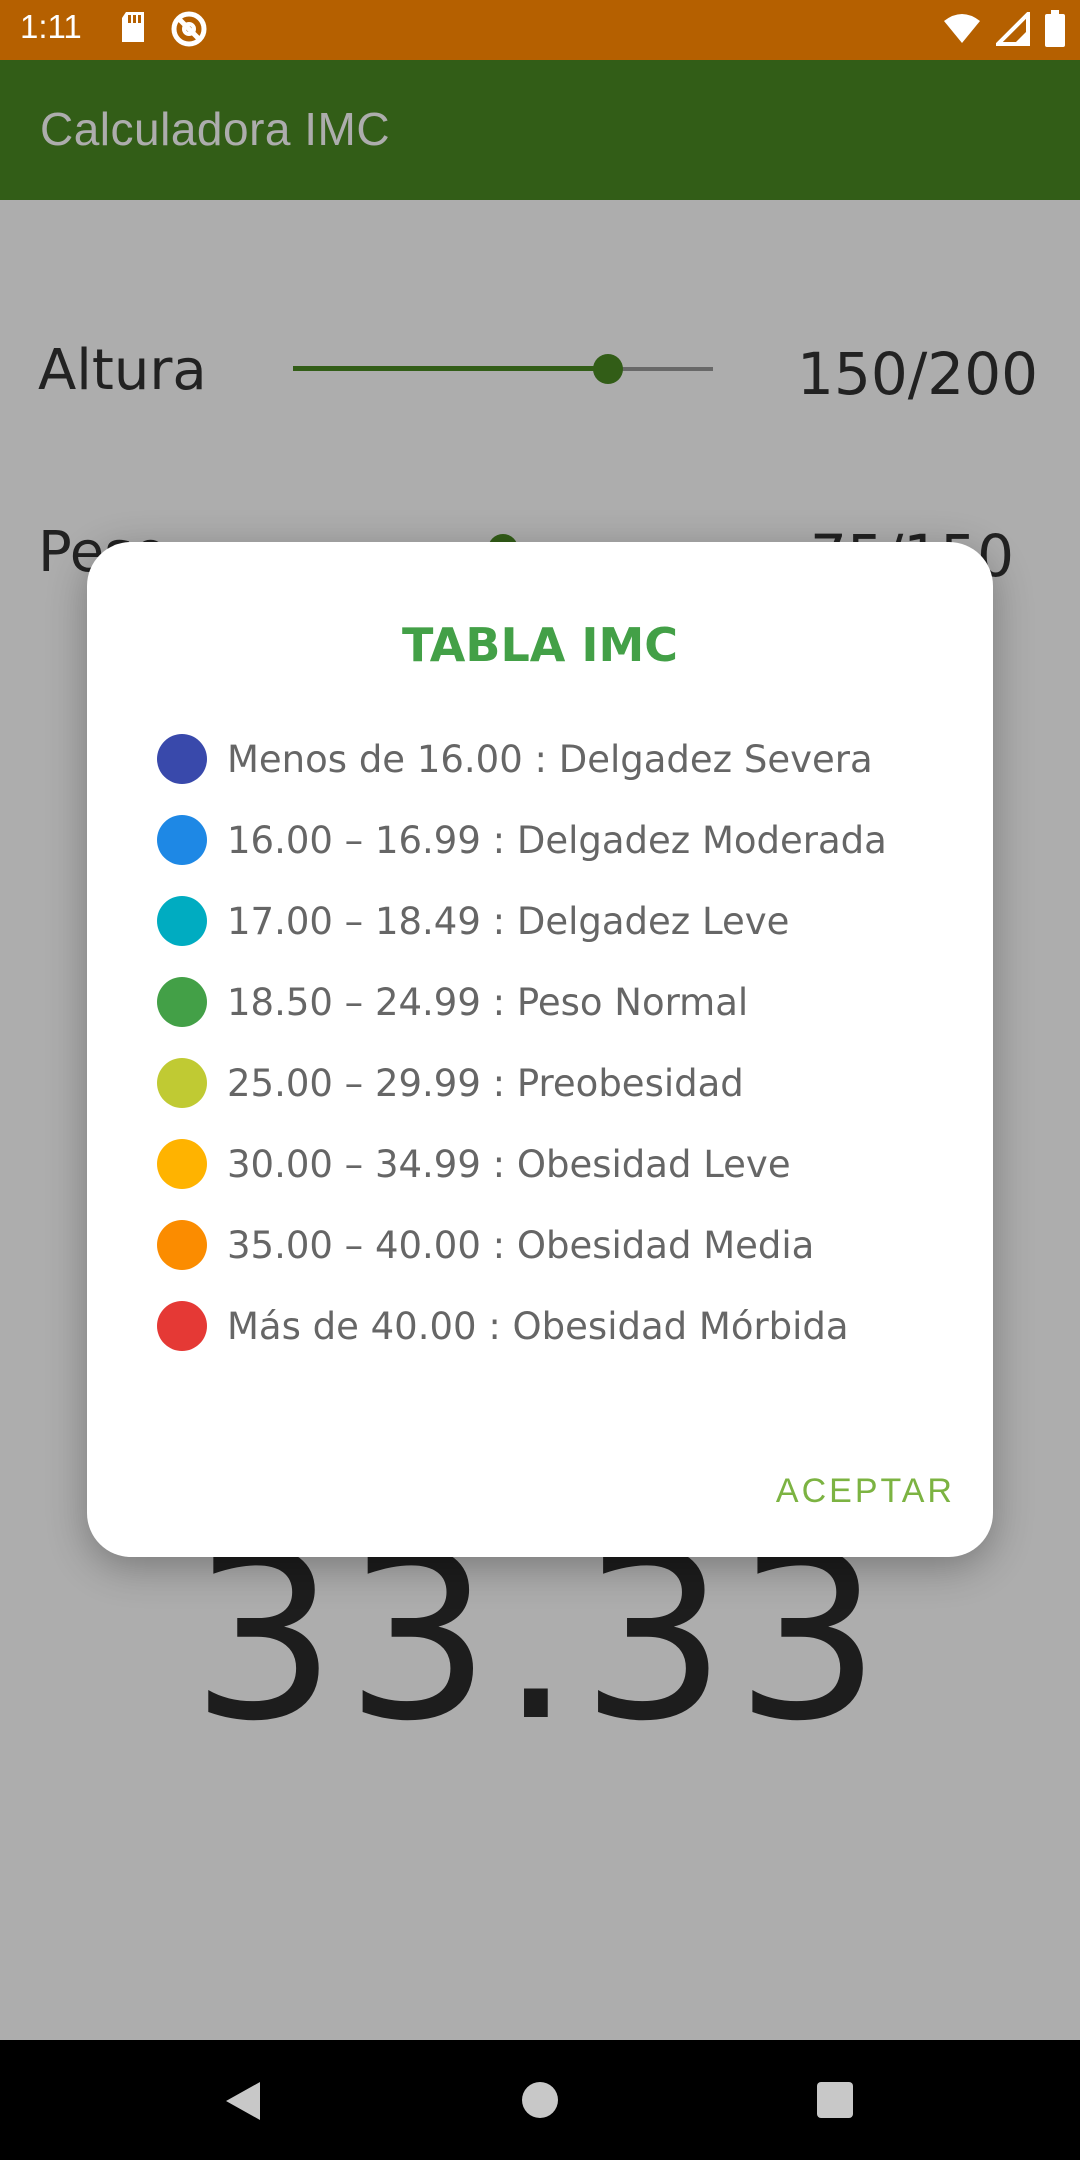 The width and height of the screenshot is (1080, 2160). Describe the element at coordinates (508, 921) in the screenshot. I see `imc-row-text: 17.00 – 18.49 : Delgadez Leve` at that location.